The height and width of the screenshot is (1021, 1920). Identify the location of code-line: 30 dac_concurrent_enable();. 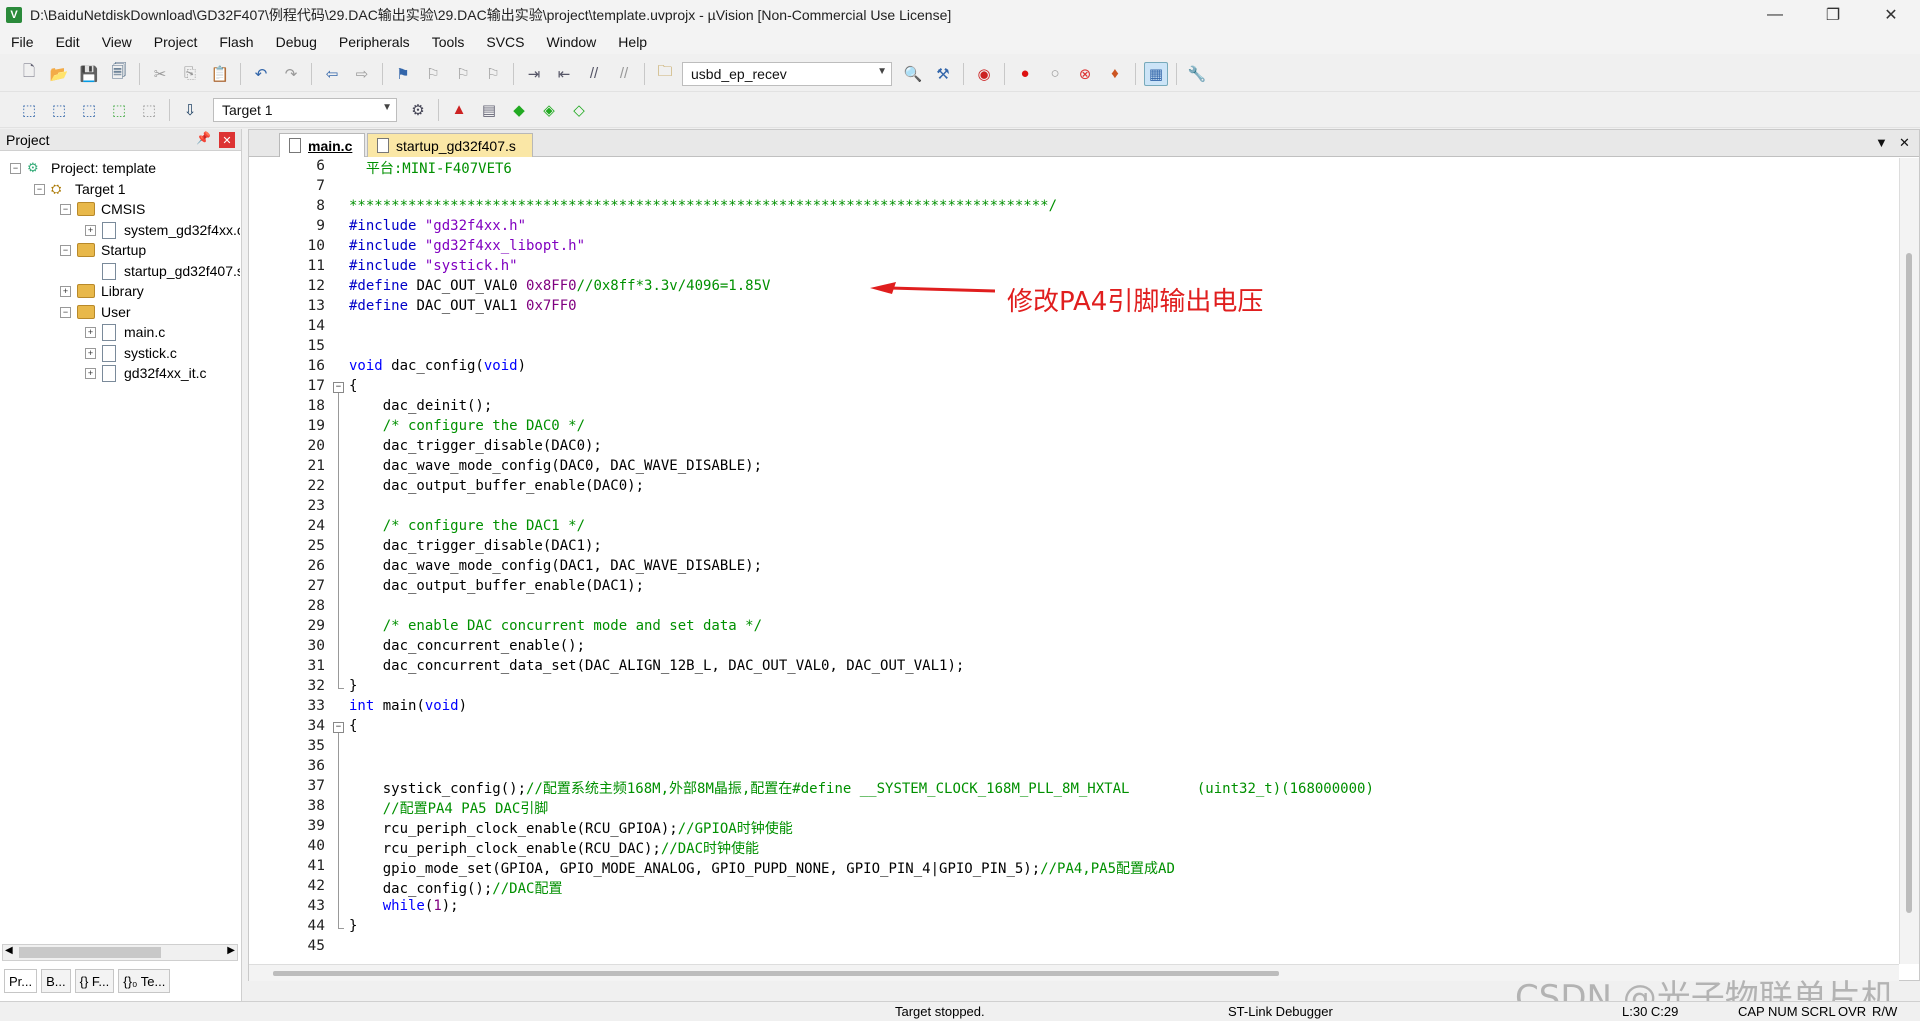
(1073, 648).